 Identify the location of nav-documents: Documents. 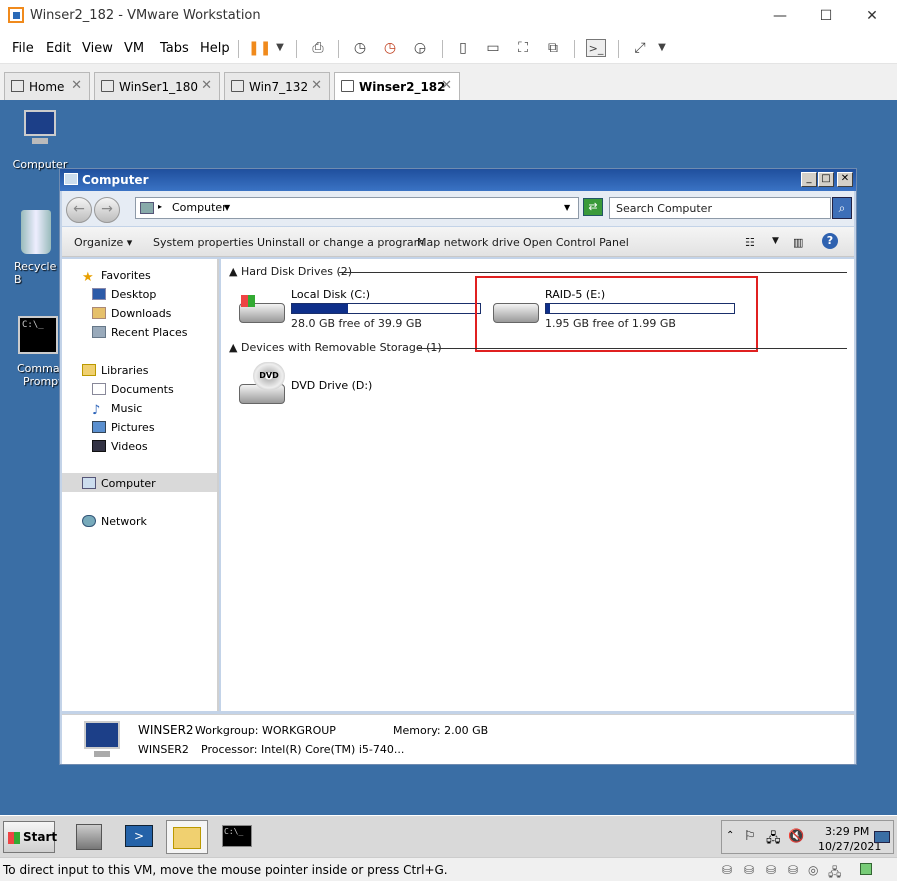
(133, 389).